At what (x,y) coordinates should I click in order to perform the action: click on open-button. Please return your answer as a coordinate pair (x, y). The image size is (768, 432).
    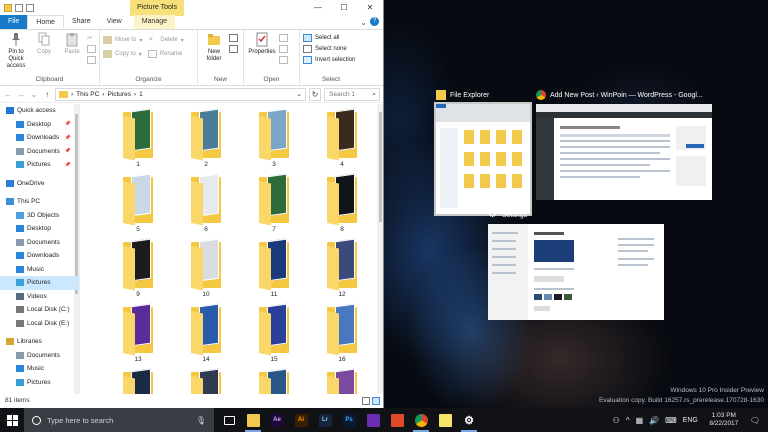
    Looking at the image, I should click on (283, 38).